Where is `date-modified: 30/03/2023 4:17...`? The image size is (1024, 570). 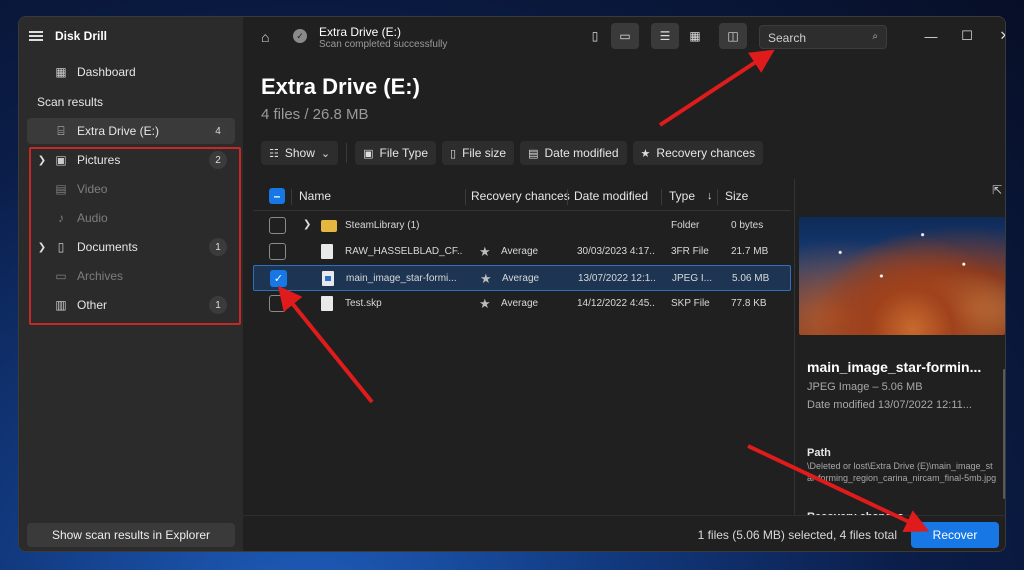
date-modified: 30/03/2023 4:17... is located at coordinates (616, 251).